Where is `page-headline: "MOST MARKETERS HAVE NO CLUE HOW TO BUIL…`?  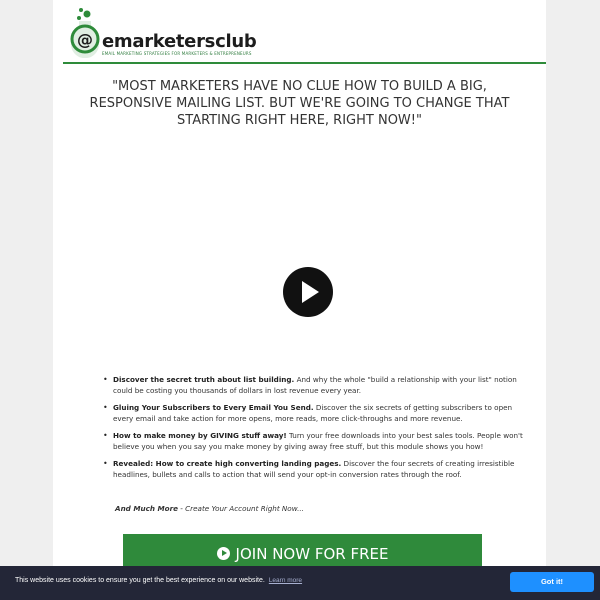 page-headline: "MOST MARKETERS HAVE NO CLUE HOW TO BUIL… is located at coordinates (299, 103).